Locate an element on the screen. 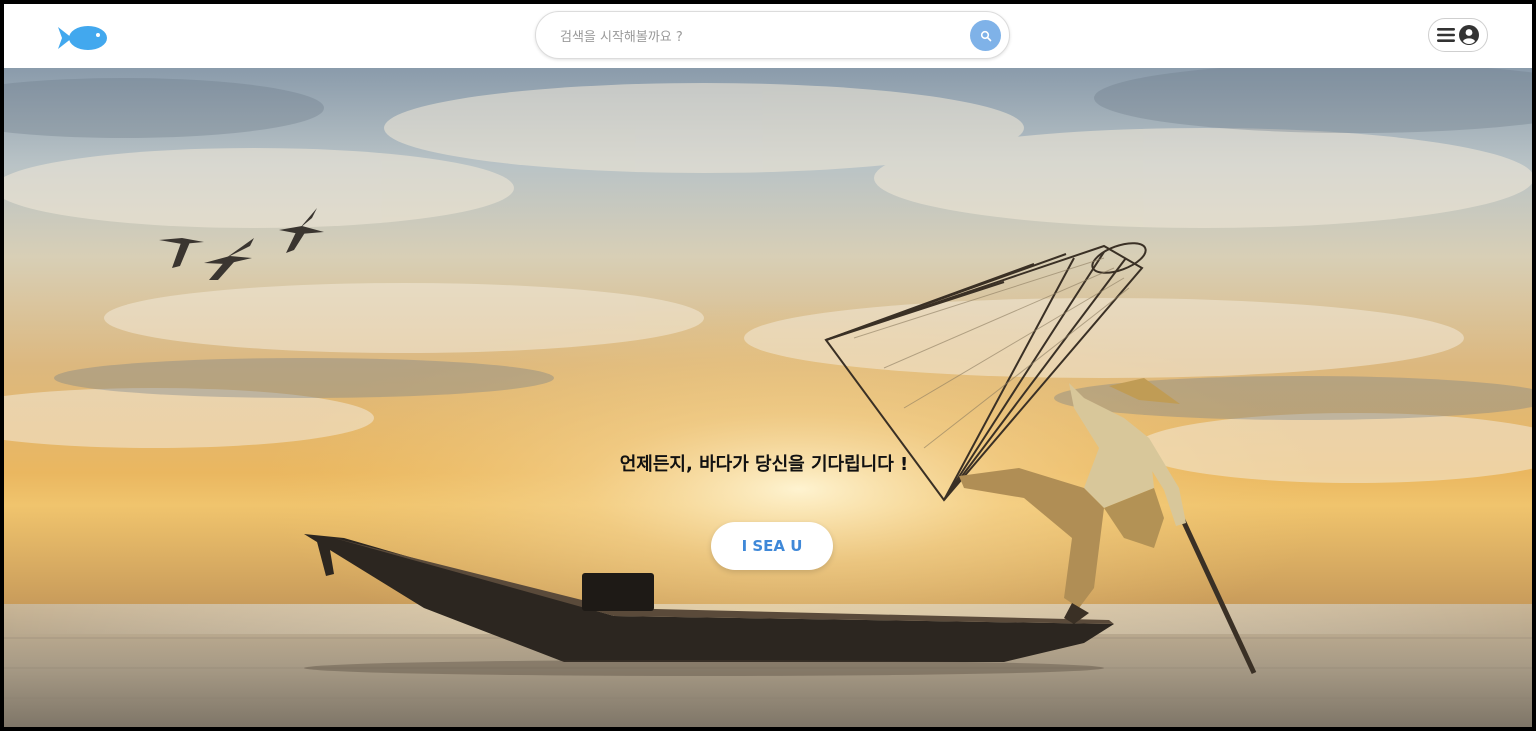 This screenshot has width=1536, height=731. search-bar is located at coordinates (772, 35).